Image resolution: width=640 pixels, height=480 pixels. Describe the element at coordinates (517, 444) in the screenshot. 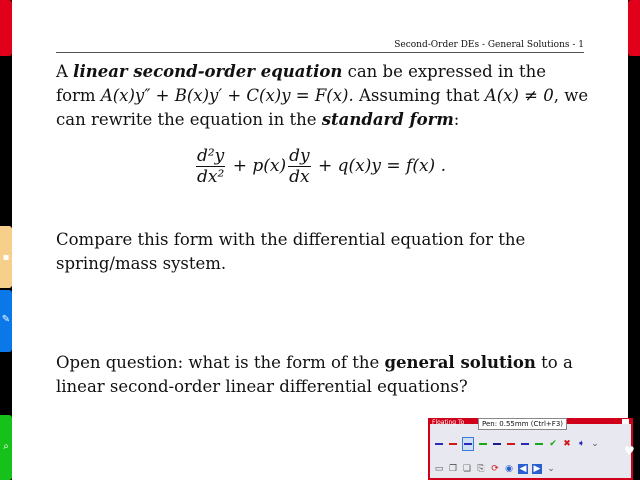

I see `pen-row: ✔ ✖ ➧ ⌄` at that location.